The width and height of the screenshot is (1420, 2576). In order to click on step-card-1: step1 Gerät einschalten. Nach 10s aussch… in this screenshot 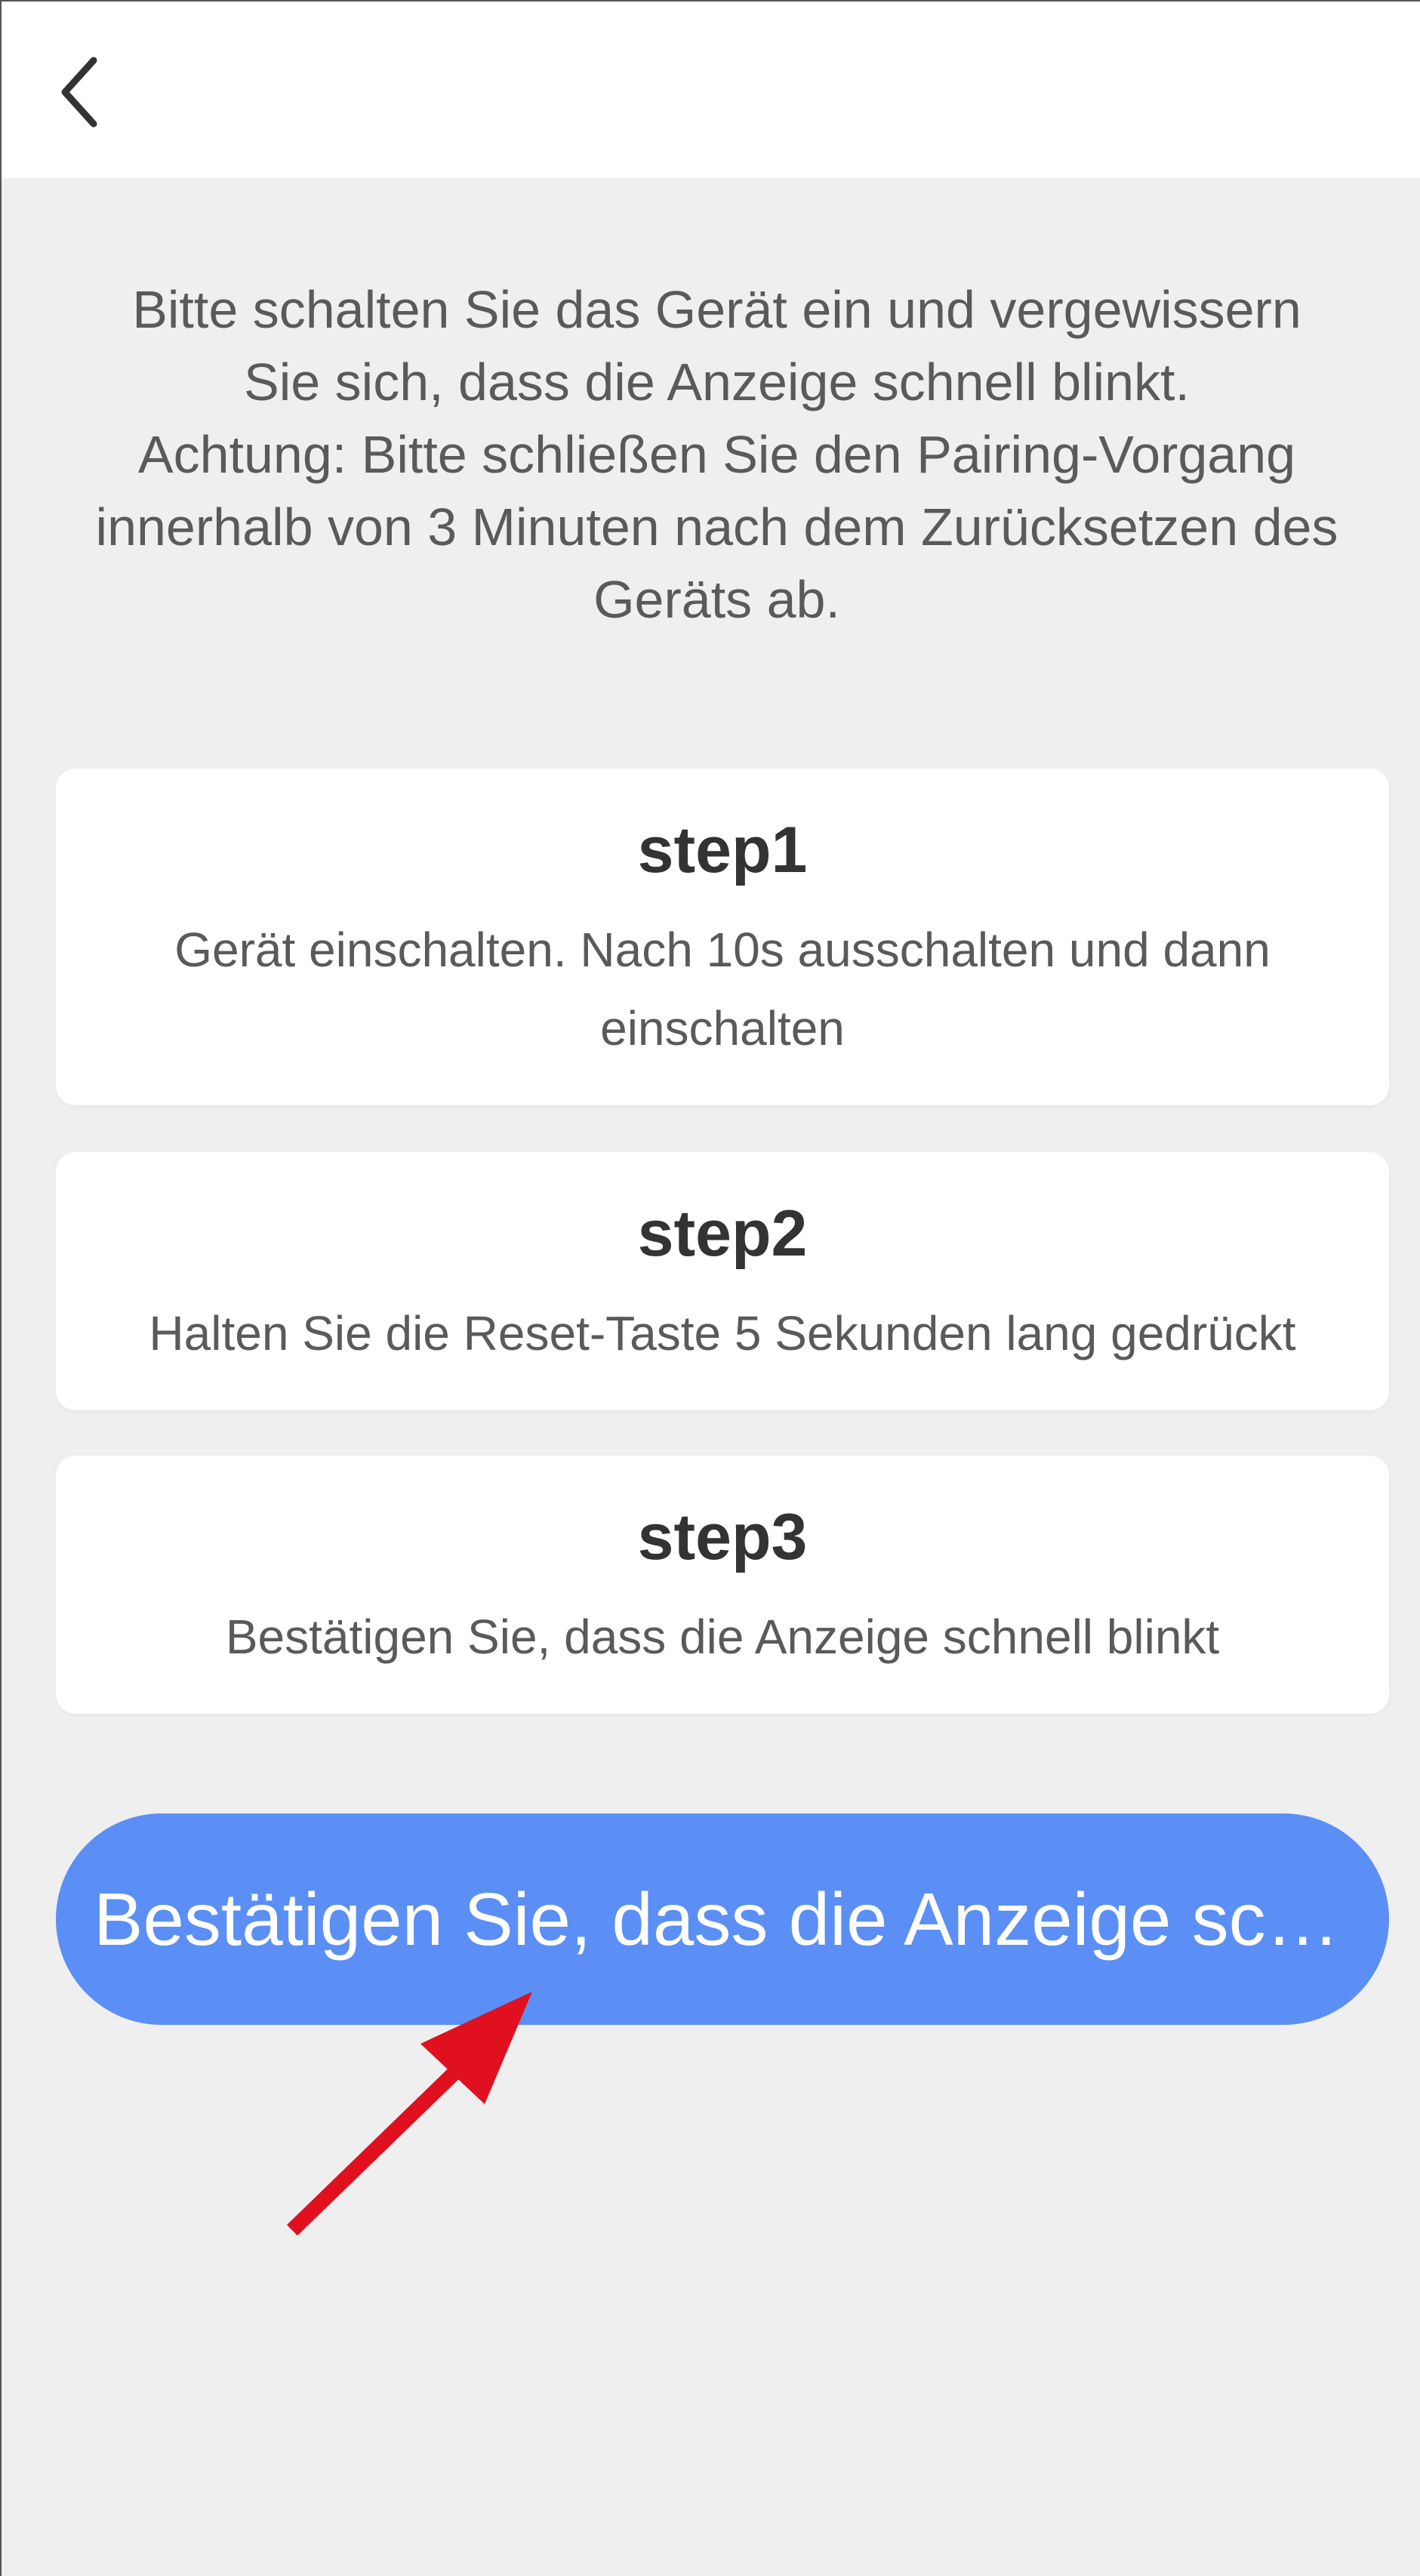, I will do `click(722, 937)`.